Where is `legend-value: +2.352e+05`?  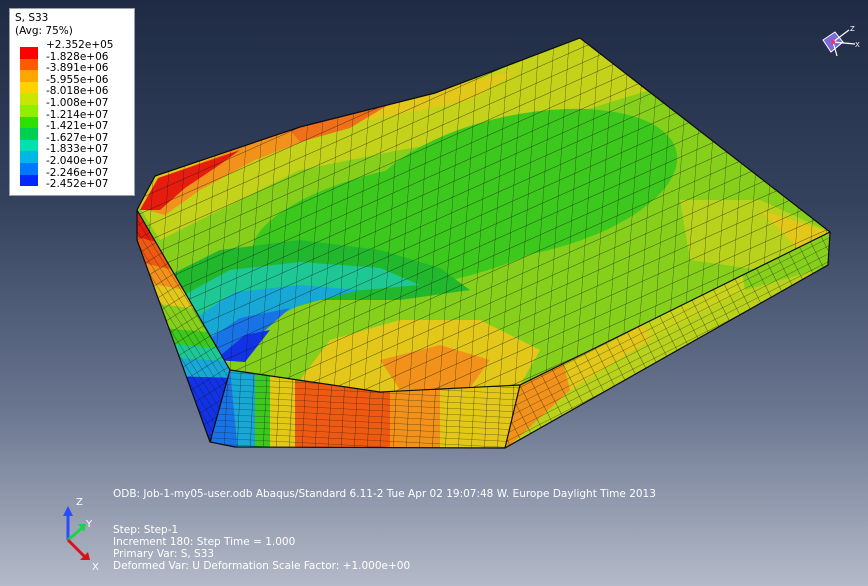 legend-value: +2.352e+05 is located at coordinates (80, 45).